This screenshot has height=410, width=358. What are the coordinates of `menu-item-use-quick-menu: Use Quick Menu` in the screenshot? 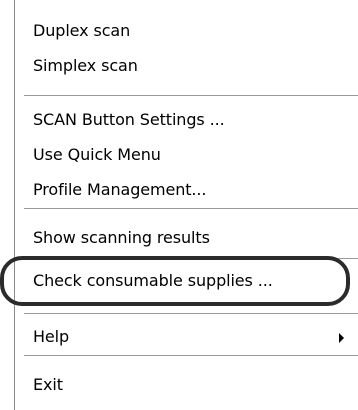 It's located at (97, 155).